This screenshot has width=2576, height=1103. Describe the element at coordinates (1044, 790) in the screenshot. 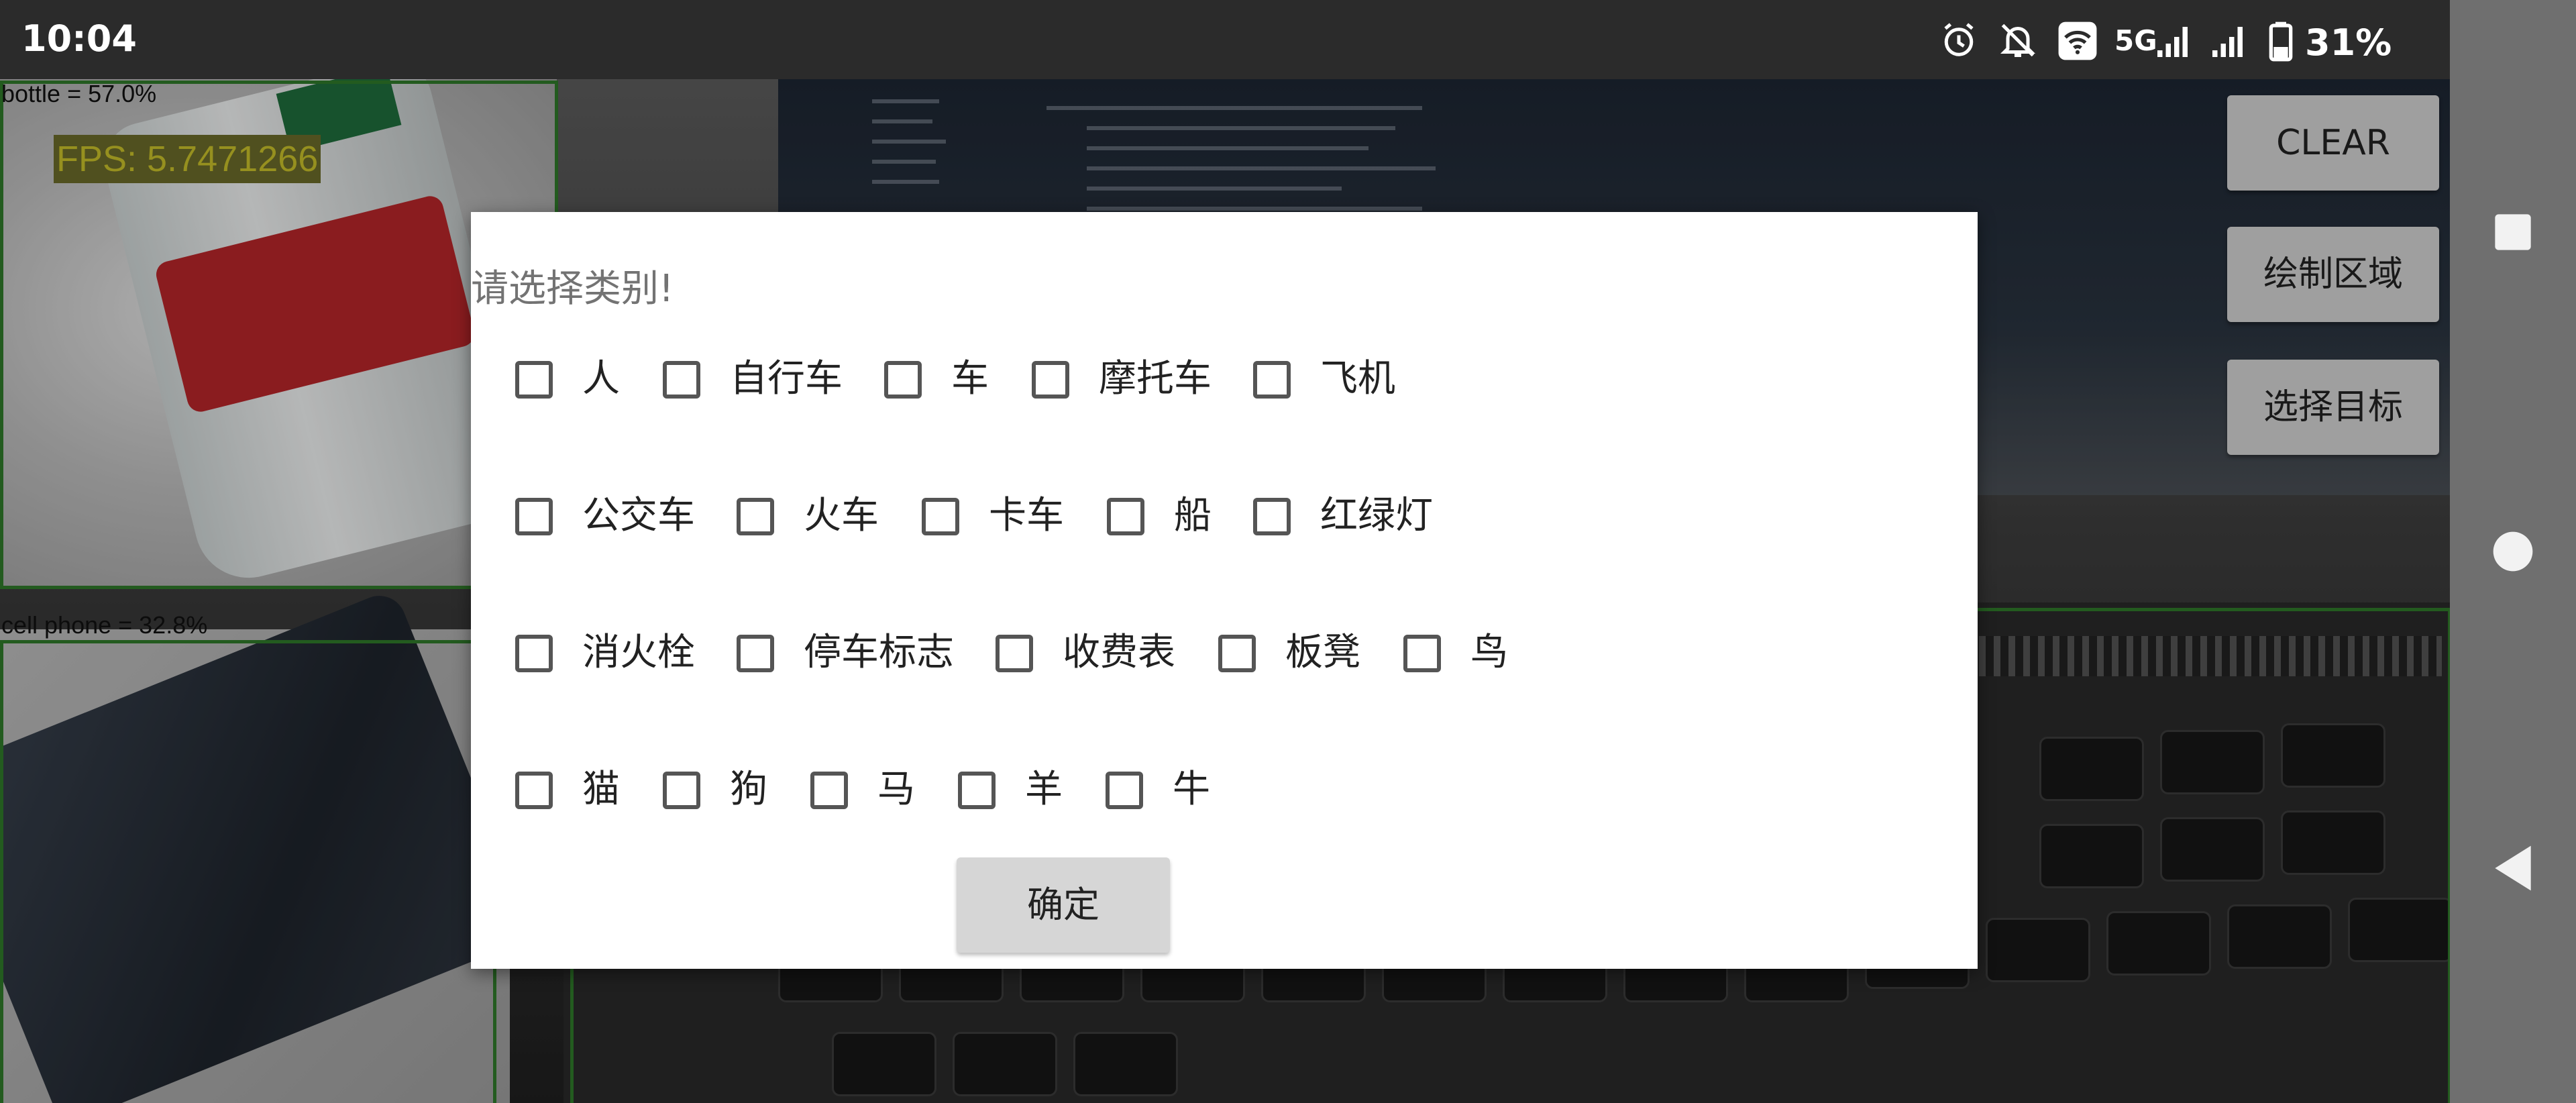

I see `option-label: 羊` at that location.